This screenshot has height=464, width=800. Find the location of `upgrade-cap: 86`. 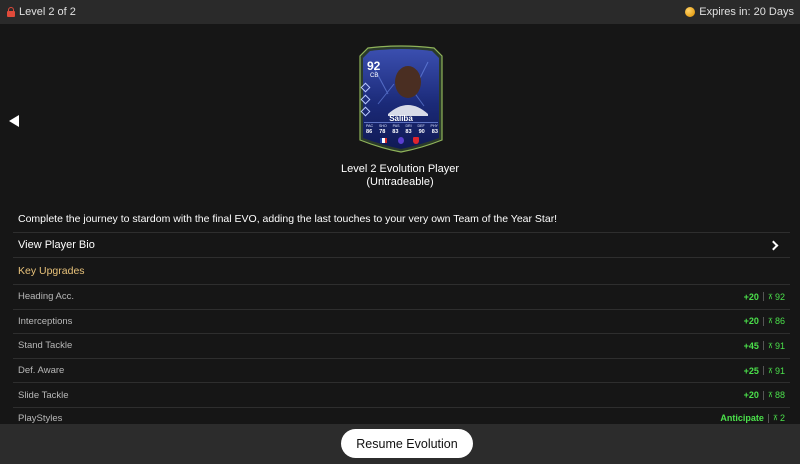

upgrade-cap: 86 is located at coordinates (779, 321).